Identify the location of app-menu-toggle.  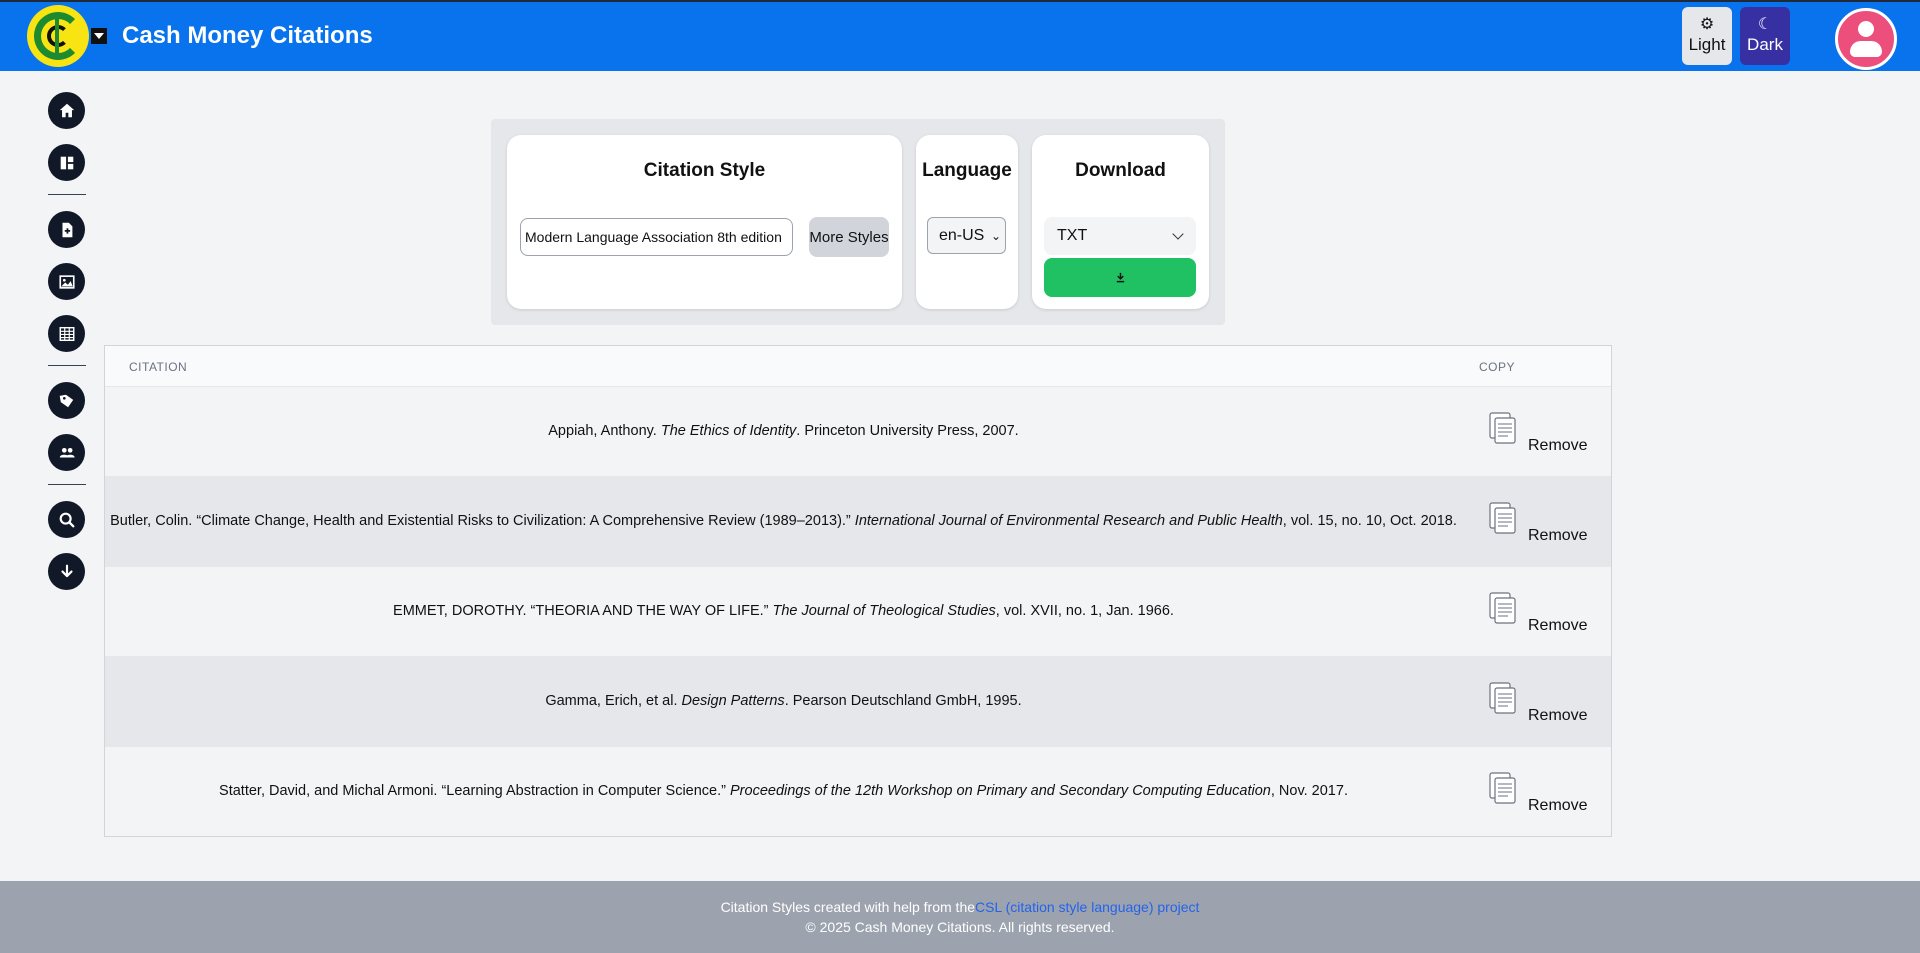
(99, 36).